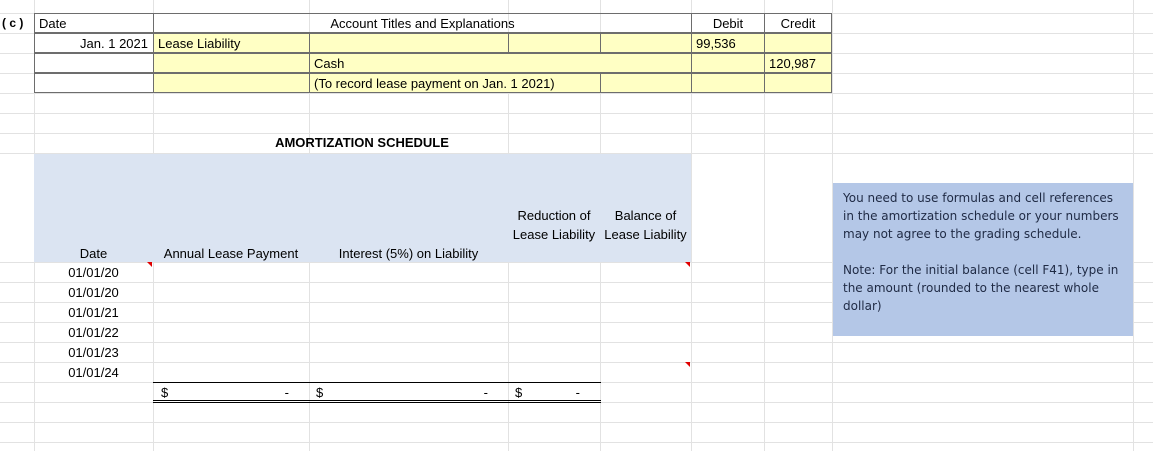 This screenshot has height=451, width=1153. Describe the element at coordinates (362, 142) in the screenshot. I see `schedule-title: AMORTIZATION SCHEDULE` at that location.